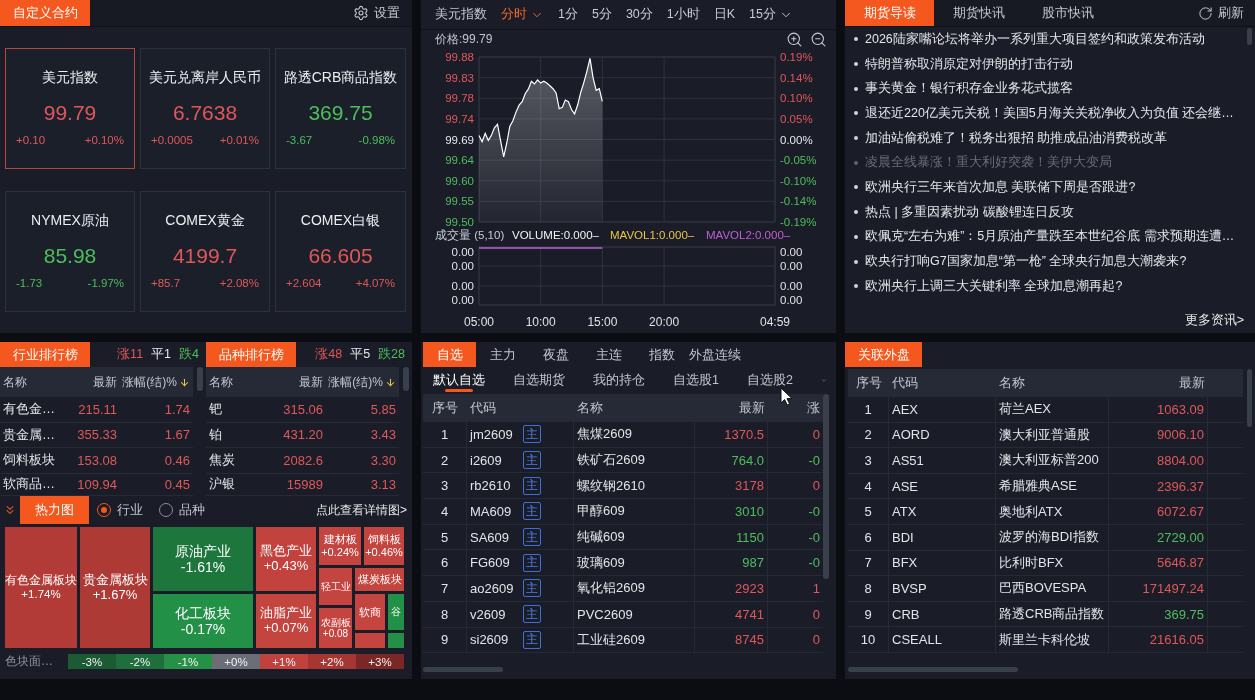  I want to click on zoom-out-icon, so click(818, 39).